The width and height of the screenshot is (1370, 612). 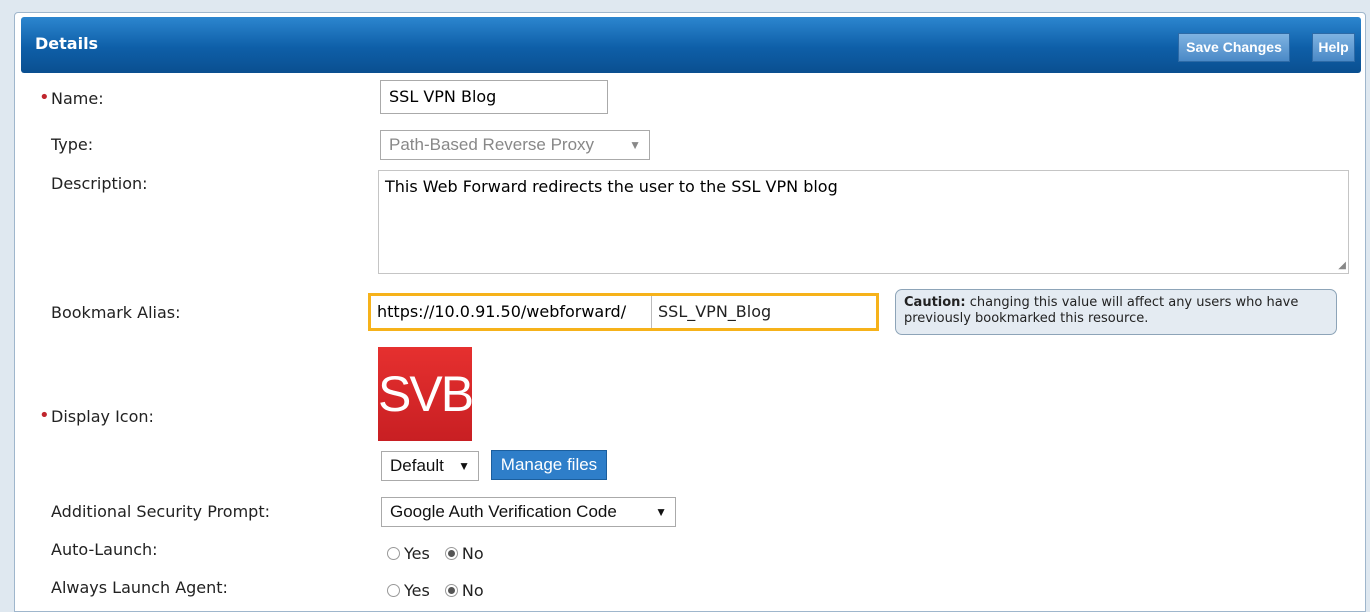 What do you see at coordinates (492, 144) in the screenshot?
I see `type-select-value: Path-Based Reverse Proxy` at bounding box center [492, 144].